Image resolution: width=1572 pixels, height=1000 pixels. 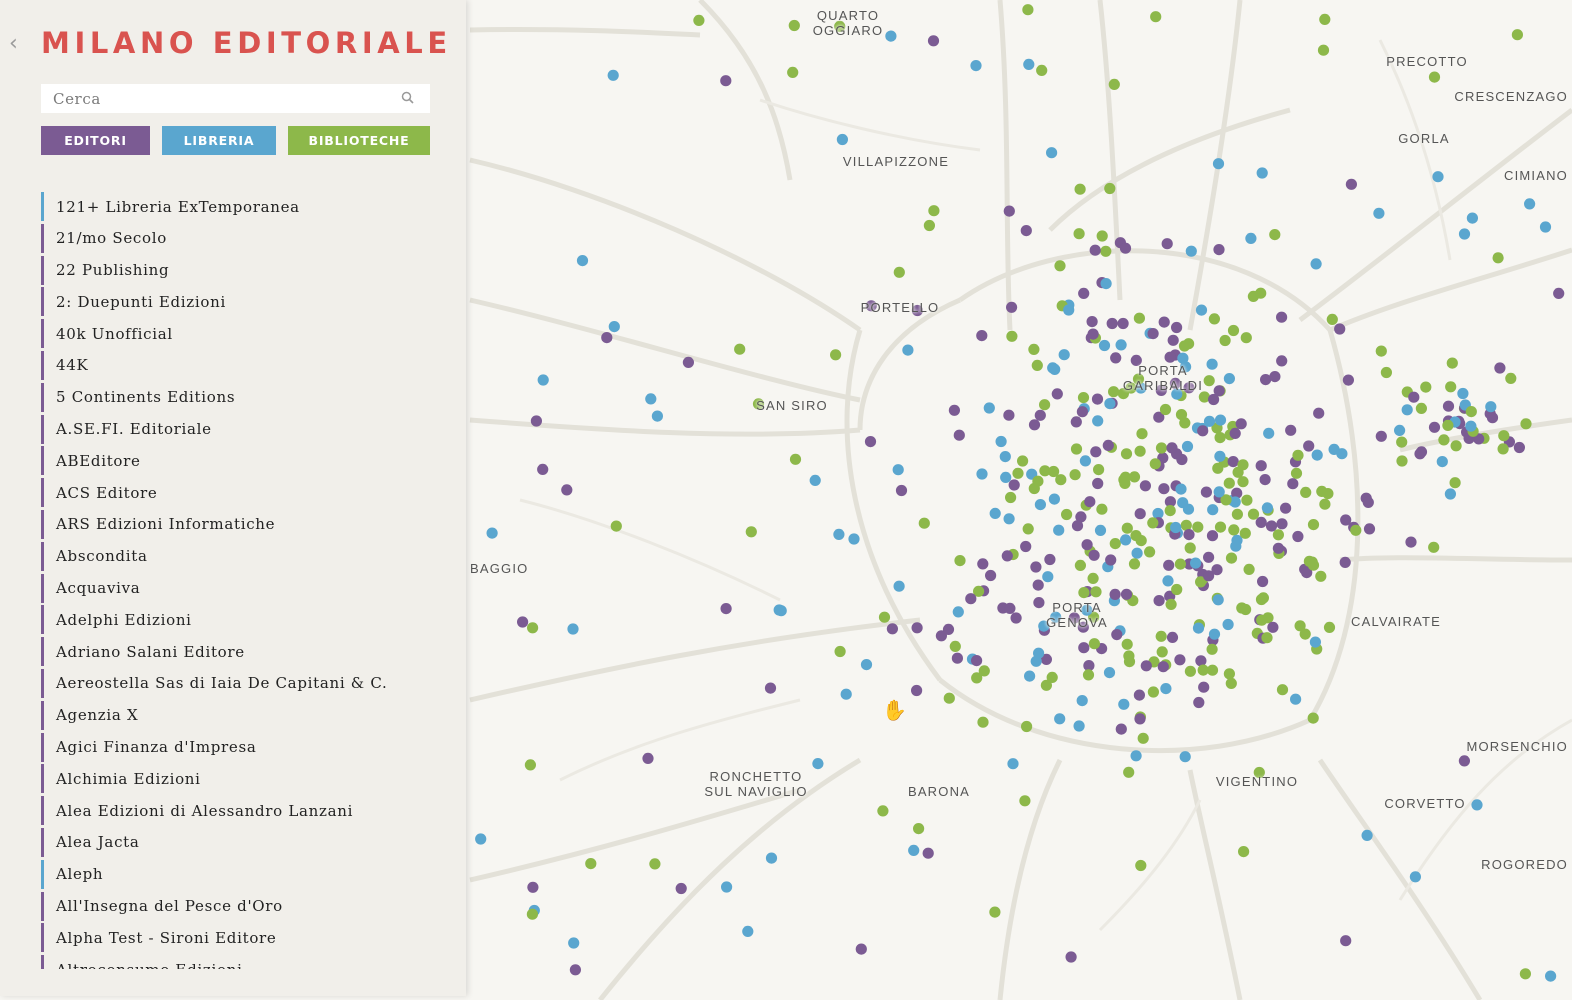 What do you see at coordinates (248, 270) in the screenshot?
I see `list-item: 22 Publishing` at bounding box center [248, 270].